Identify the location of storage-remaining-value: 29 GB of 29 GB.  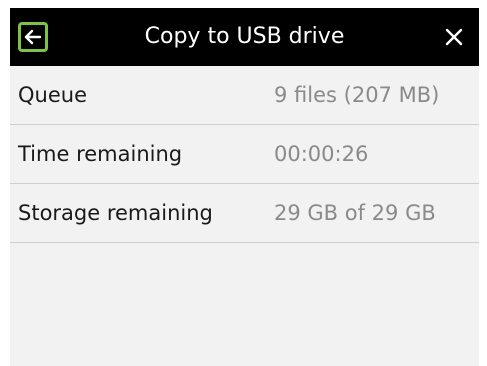
(355, 213).